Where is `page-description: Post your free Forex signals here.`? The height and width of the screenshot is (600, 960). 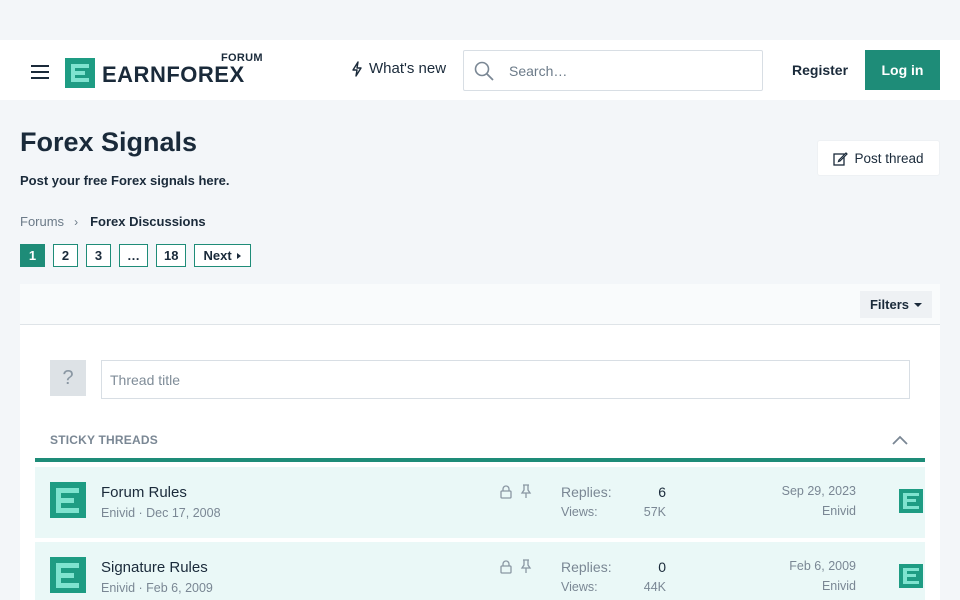 page-description: Post your free Forex signals here. is located at coordinates (125, 180).